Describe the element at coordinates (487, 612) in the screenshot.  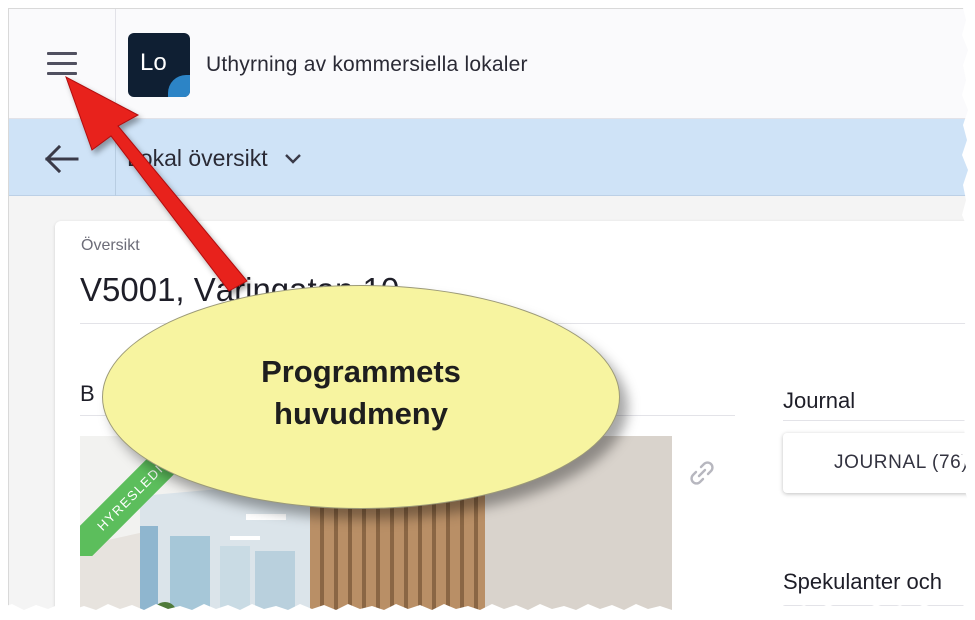
I see `torn-edge-bottom` at that location.